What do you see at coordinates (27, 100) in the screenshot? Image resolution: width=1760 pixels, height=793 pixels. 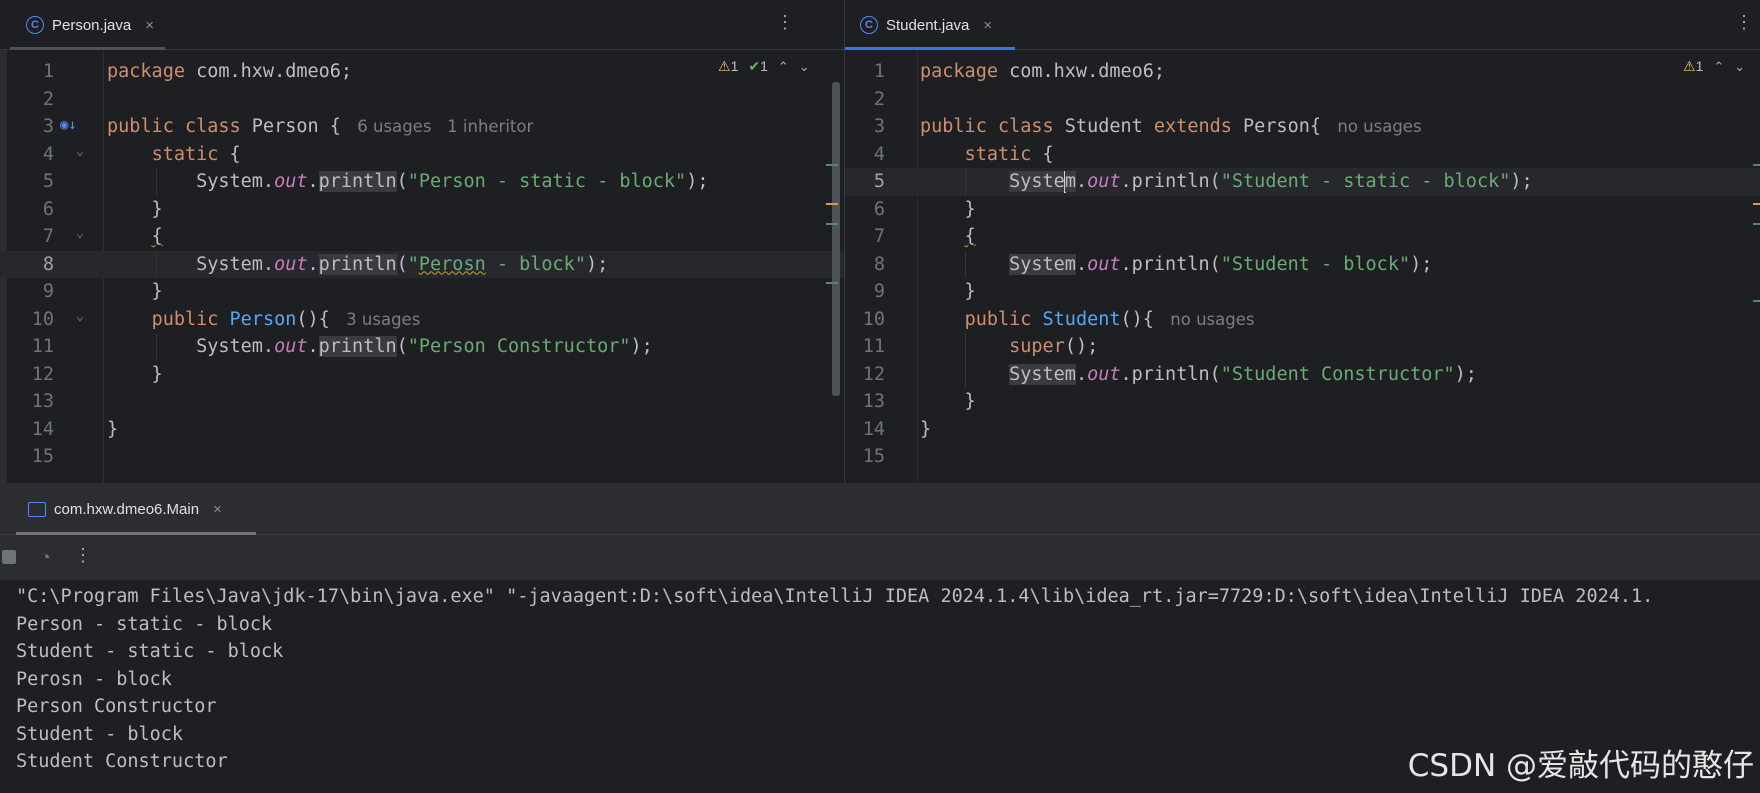 I see `line-number: 2` at bounding box center [27, 100].